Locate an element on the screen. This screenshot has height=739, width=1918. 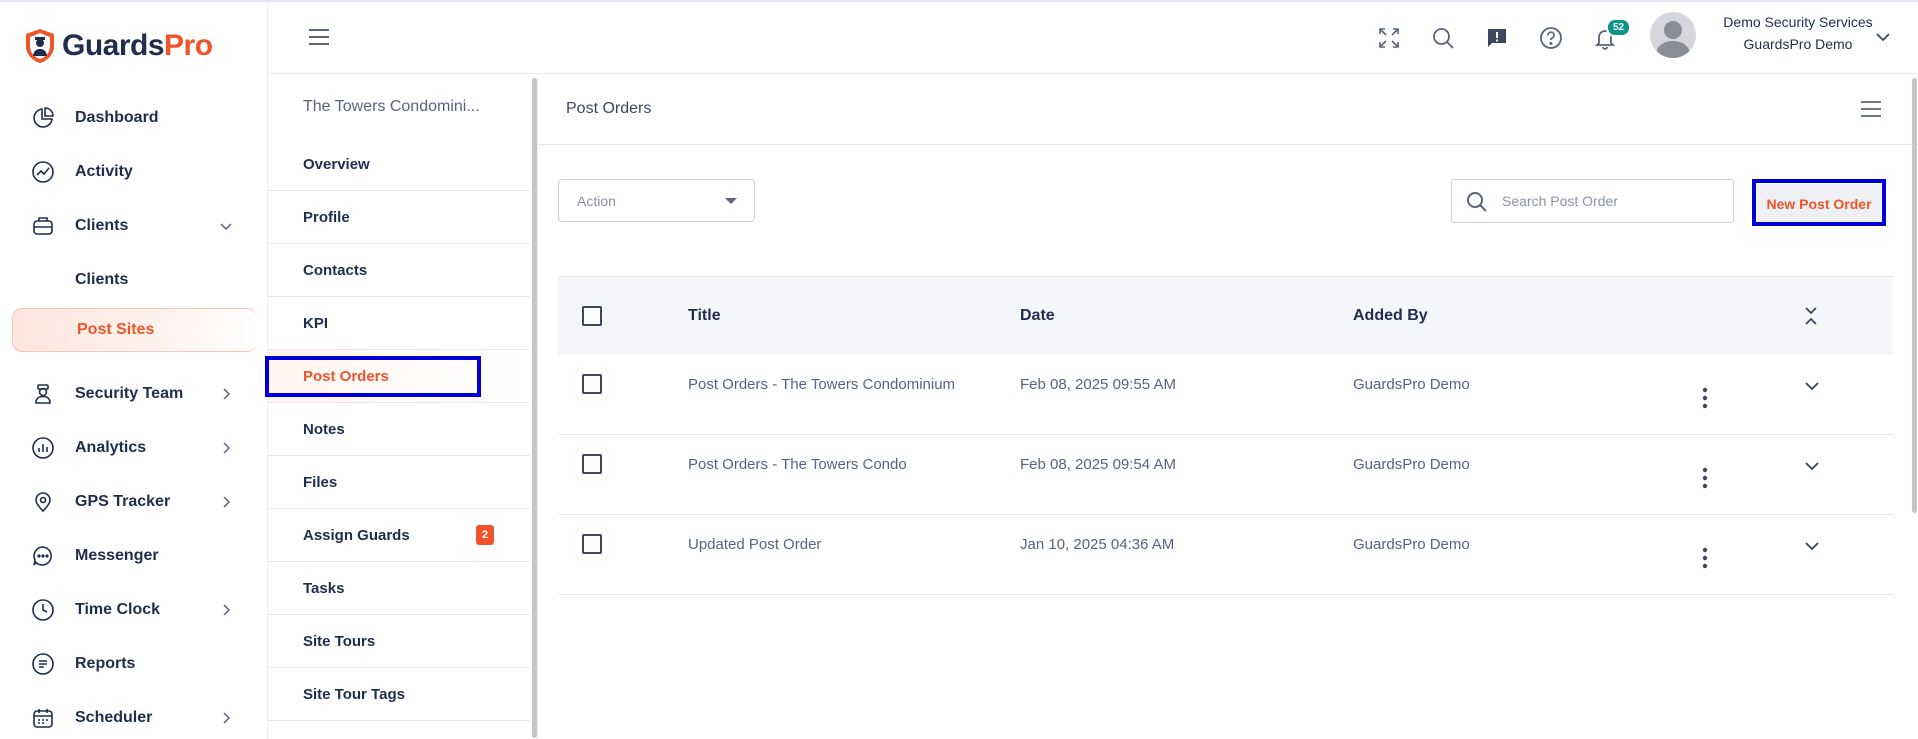
user-name: Demo Security Services is located at coordinates (1798, 22).